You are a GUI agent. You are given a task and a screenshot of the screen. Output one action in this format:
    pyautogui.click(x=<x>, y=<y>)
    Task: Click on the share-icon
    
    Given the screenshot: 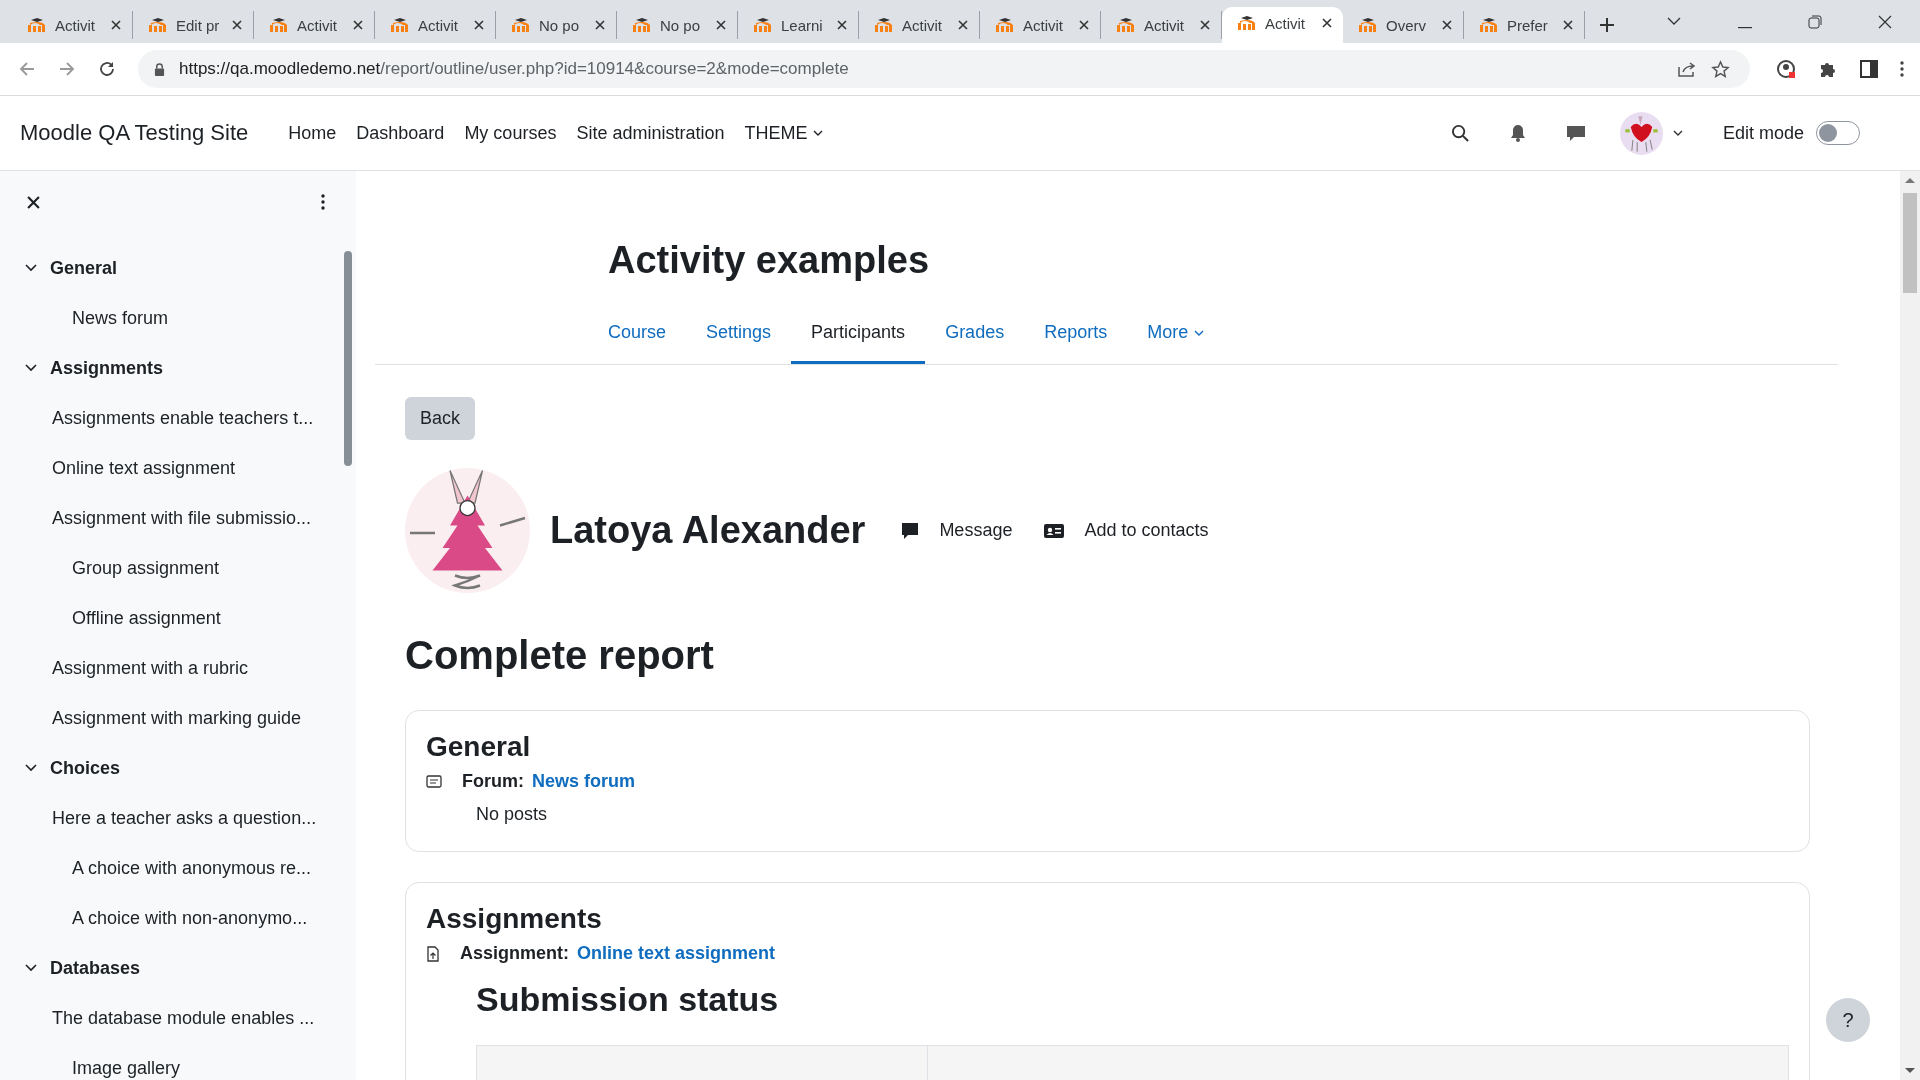 What is the action you would take?
    pyautogui.click(x=1687, y=69)
    